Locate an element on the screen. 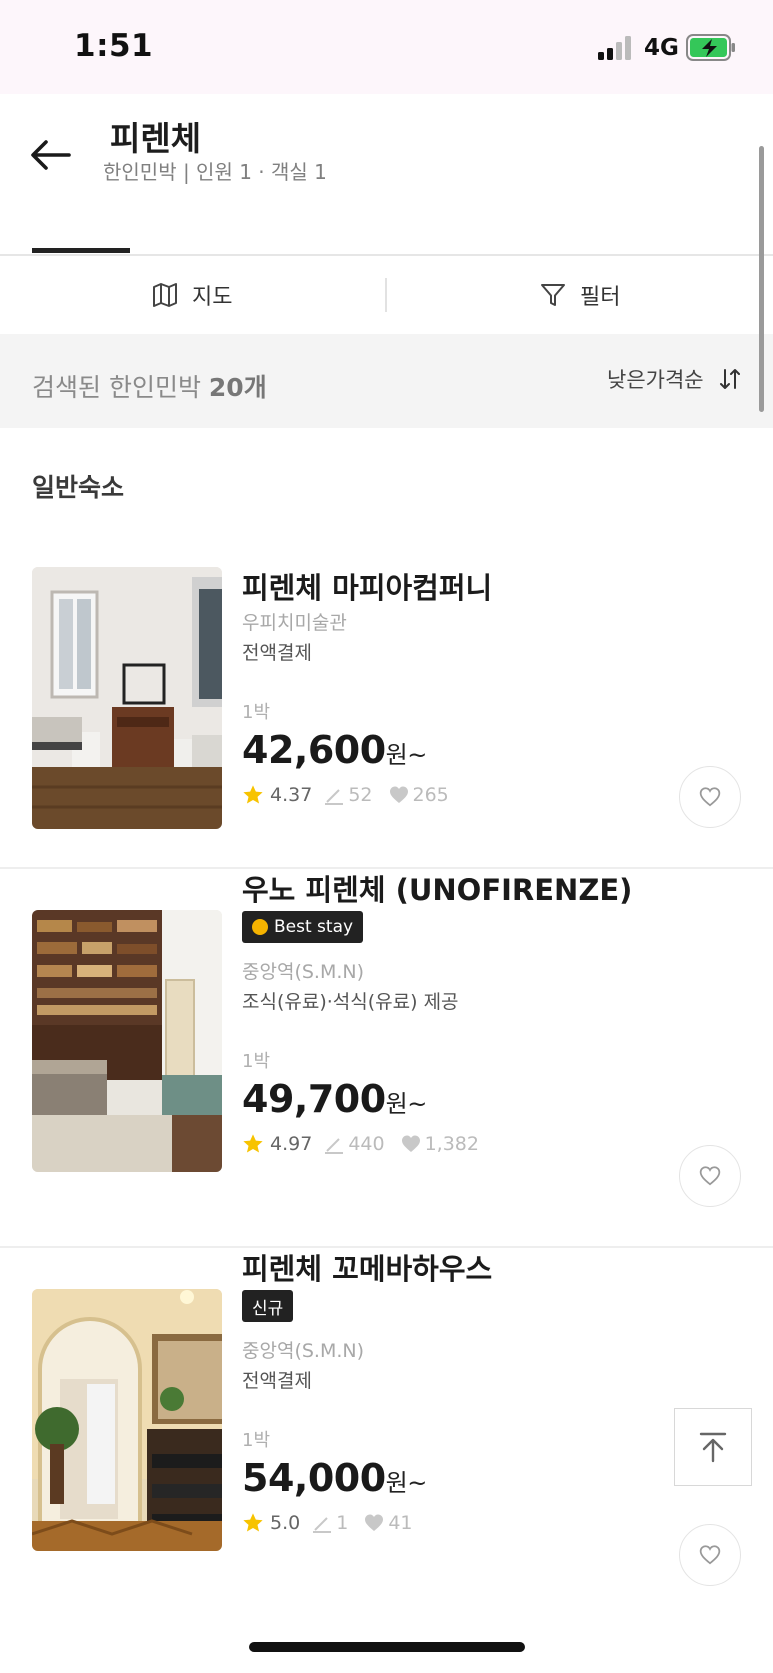 This screenshot has height=1673, width=773. listing-location: 우피치미술관 is located at coordinates (294, 623).